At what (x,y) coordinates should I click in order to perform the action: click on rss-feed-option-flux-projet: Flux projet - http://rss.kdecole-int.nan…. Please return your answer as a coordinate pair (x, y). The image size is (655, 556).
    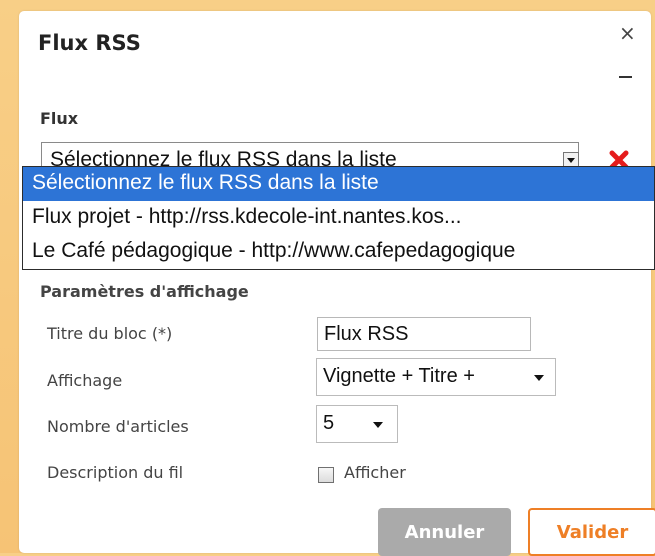
    Looking at the image, I should click on (338, 218).